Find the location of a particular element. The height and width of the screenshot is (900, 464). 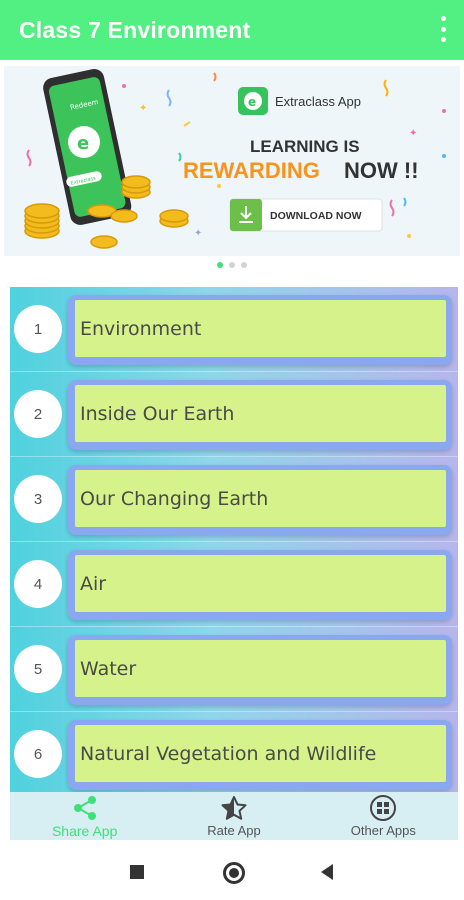

chapter-number: 5 is located at coordinates (38, 669).